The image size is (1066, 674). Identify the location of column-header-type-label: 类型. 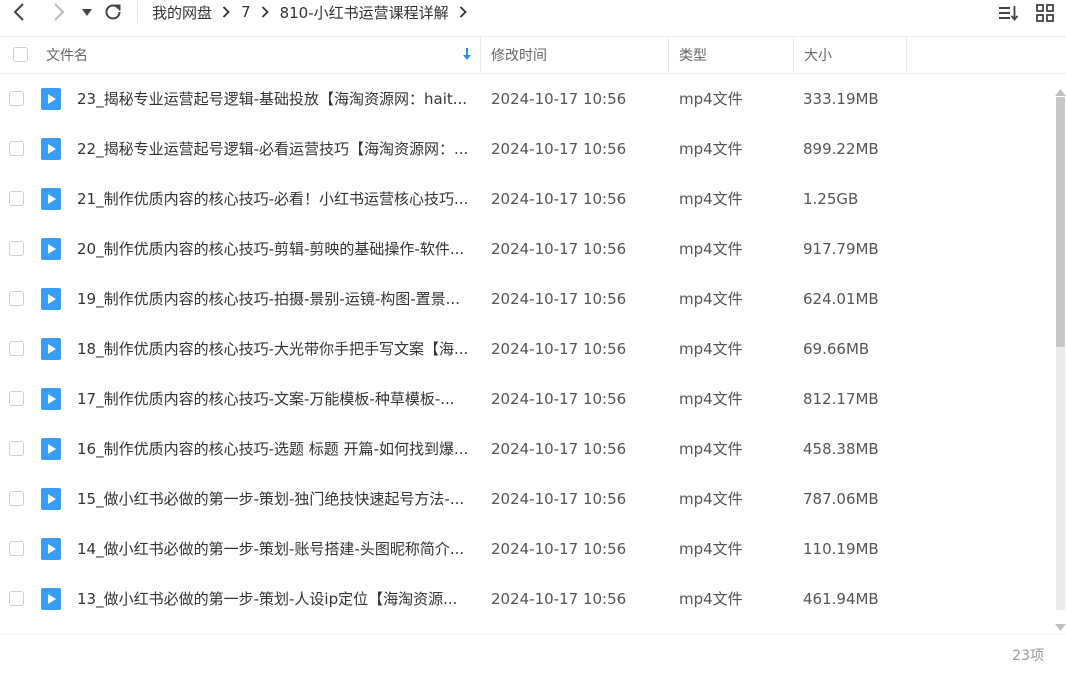
(693, 56).